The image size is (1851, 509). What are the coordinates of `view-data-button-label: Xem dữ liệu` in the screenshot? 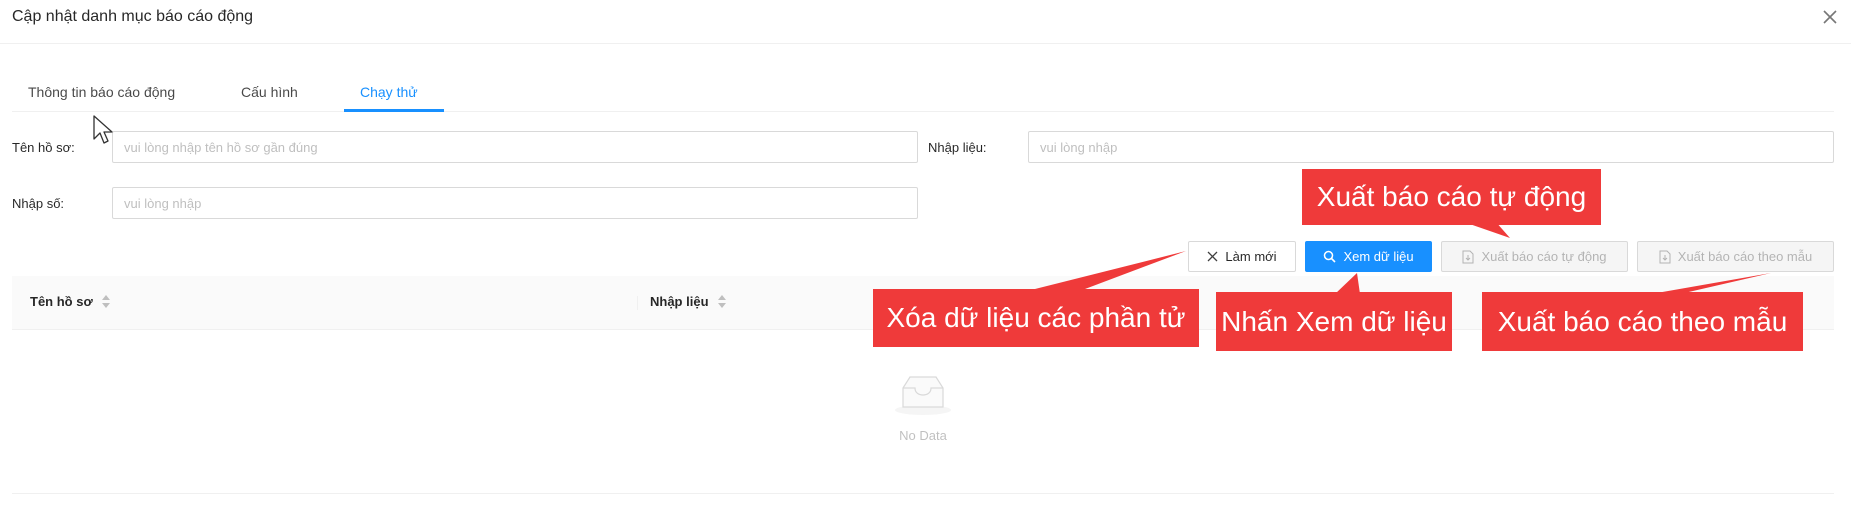 It's located at (1378, 256).